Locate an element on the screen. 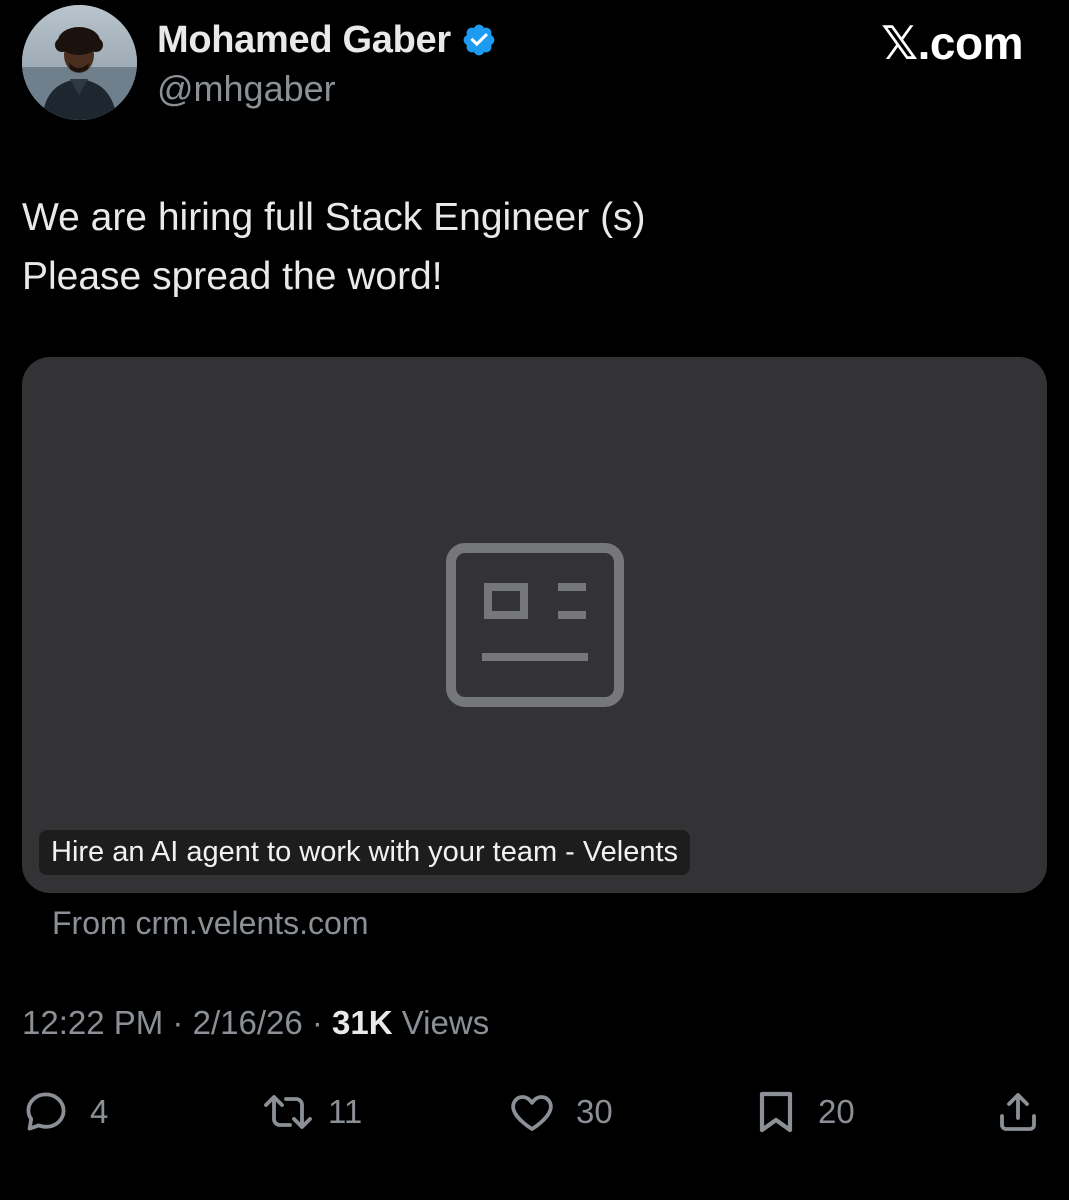 This screenshot has width=1069, height=1200. tweet-time: 12:22 PM is located at coordinates (92, 1022).